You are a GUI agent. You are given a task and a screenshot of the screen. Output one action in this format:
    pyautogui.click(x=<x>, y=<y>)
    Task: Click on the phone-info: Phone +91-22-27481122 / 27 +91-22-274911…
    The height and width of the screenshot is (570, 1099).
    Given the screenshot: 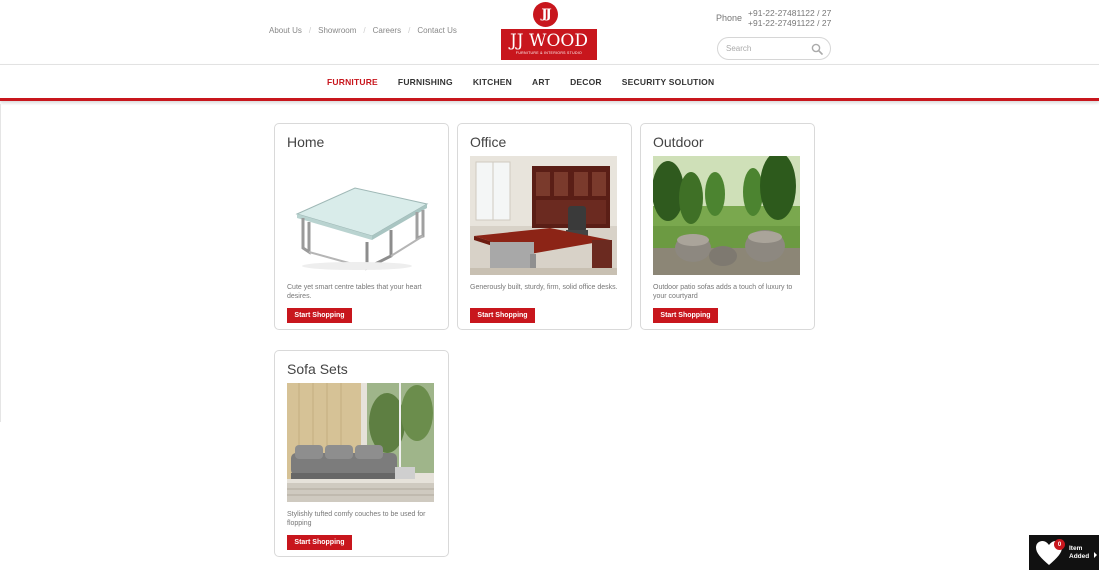 What is the action you would take?
    pyautogui.click(x=773, y=18)
    